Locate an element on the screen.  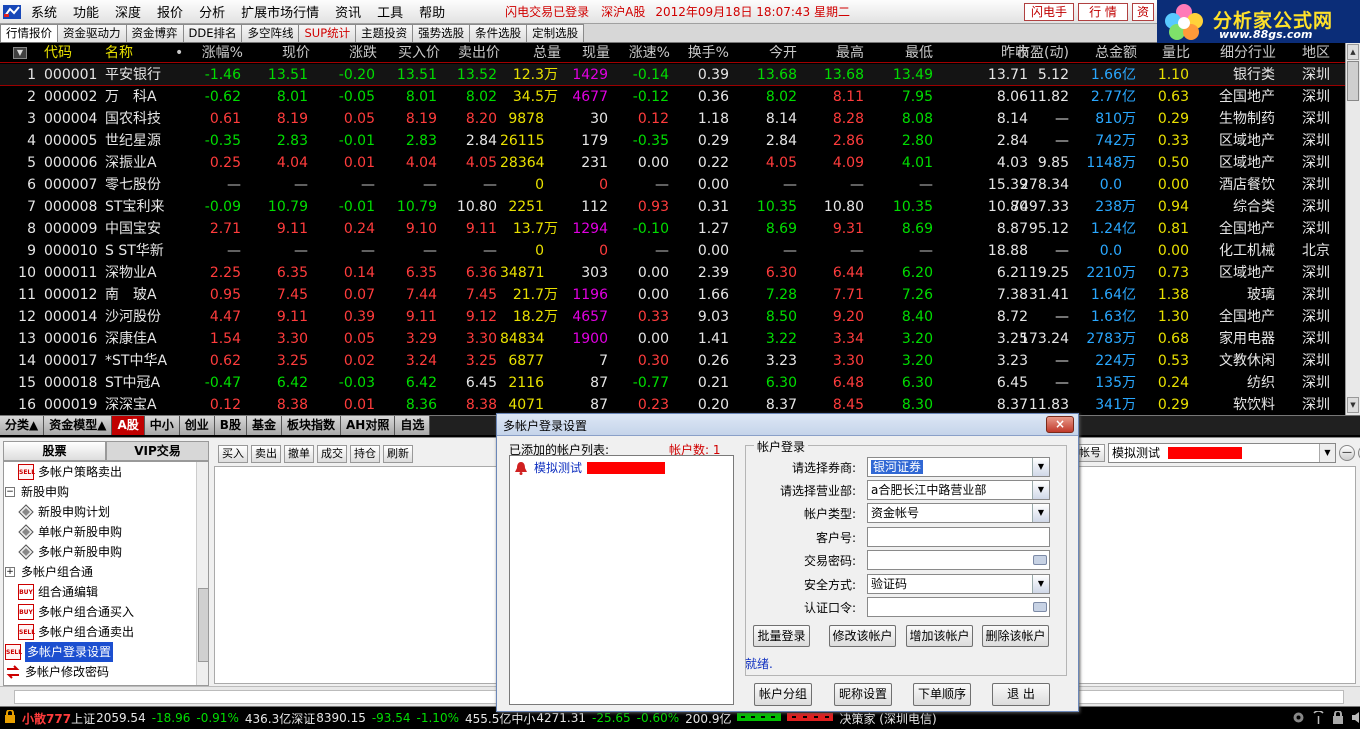
trade-password-input is located at coordinates (958, 560).